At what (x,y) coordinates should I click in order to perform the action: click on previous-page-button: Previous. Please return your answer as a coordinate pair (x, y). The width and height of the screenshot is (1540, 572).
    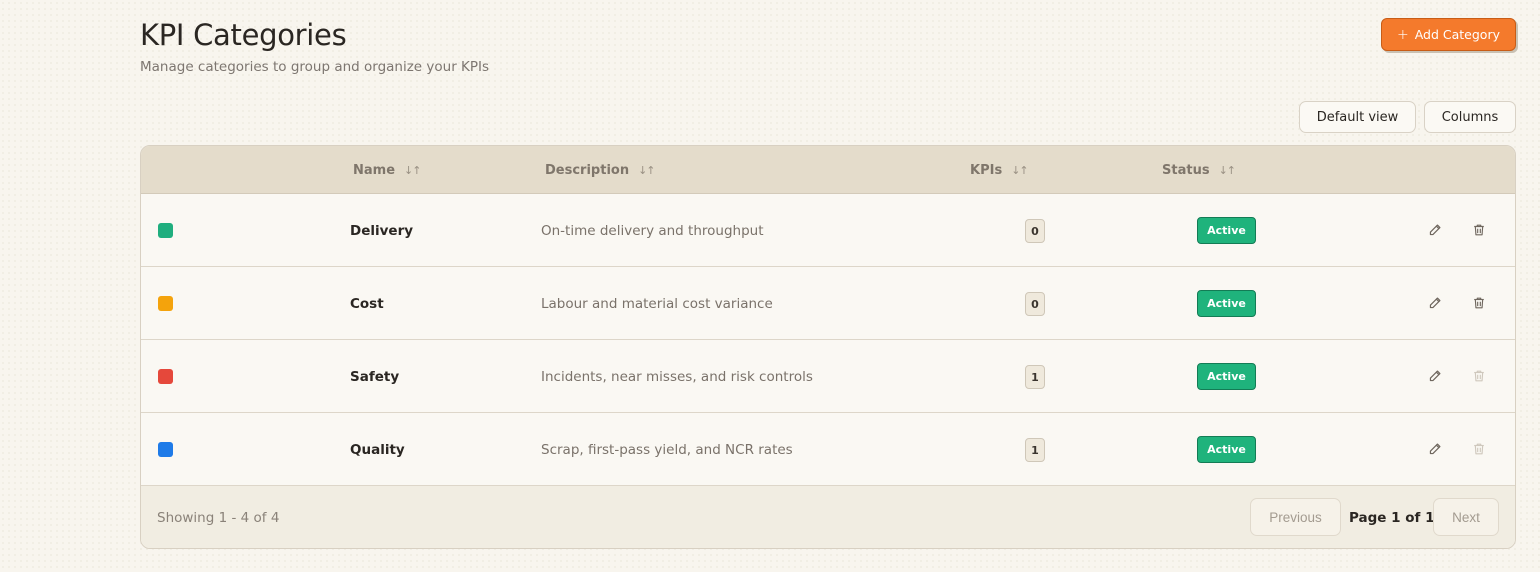
    Looking at the image, I should click on (1295, 517).